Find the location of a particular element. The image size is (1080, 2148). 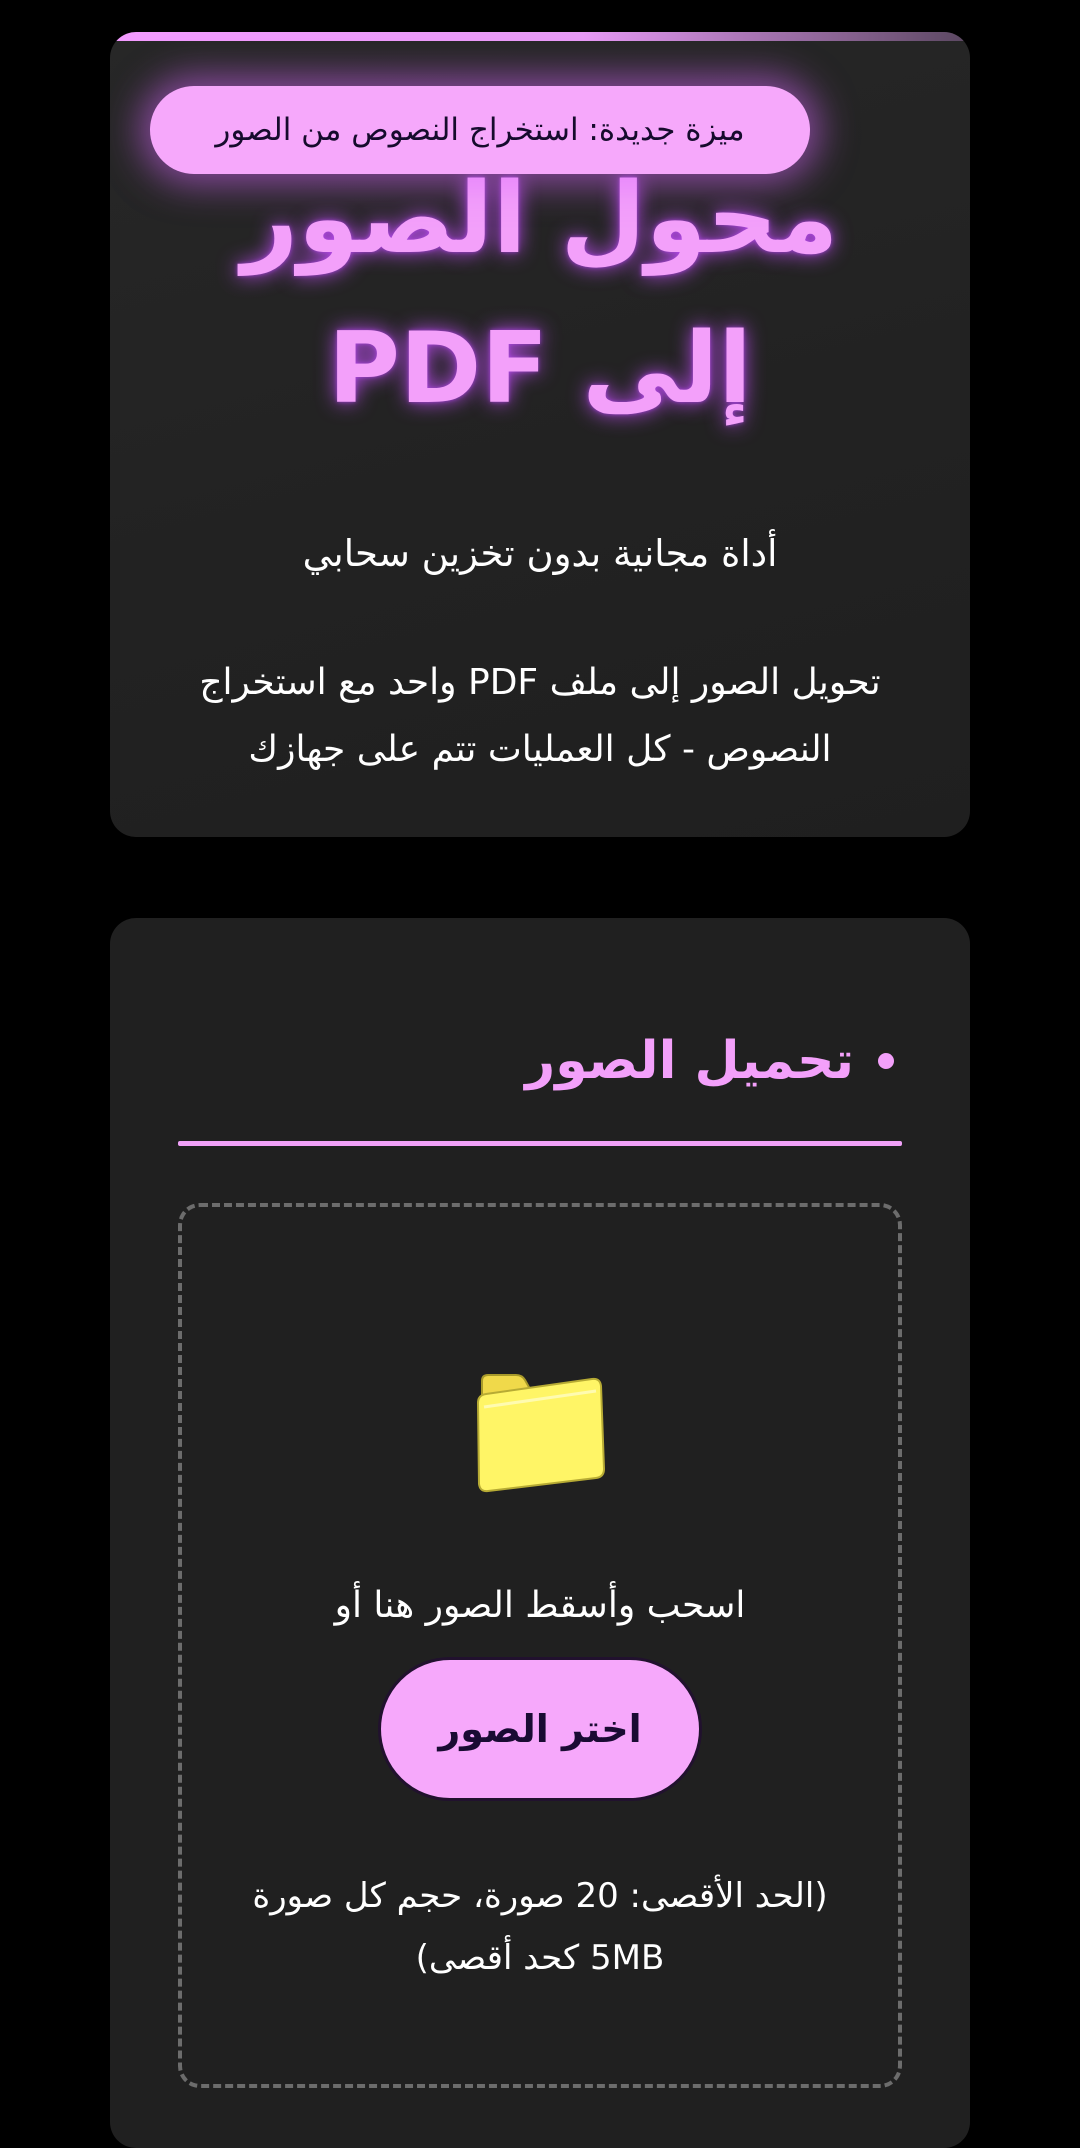

folder-icon is located at coordinates (540, 1432).